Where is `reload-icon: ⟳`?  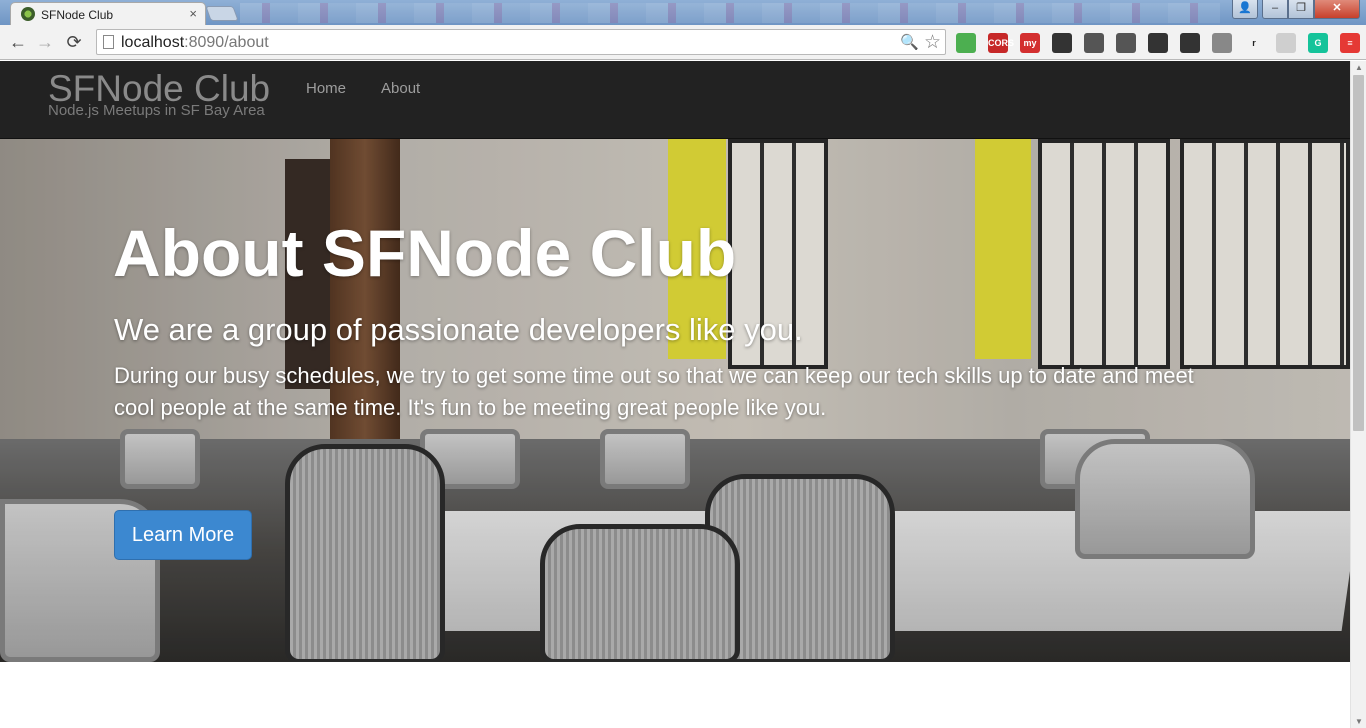 reload-icon: ⟳ is located at coordinates (74, 42).